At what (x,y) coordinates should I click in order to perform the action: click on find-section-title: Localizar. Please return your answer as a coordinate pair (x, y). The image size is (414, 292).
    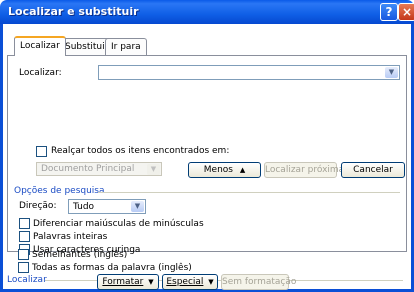
    Looking at the image, I should click on (27, 280).